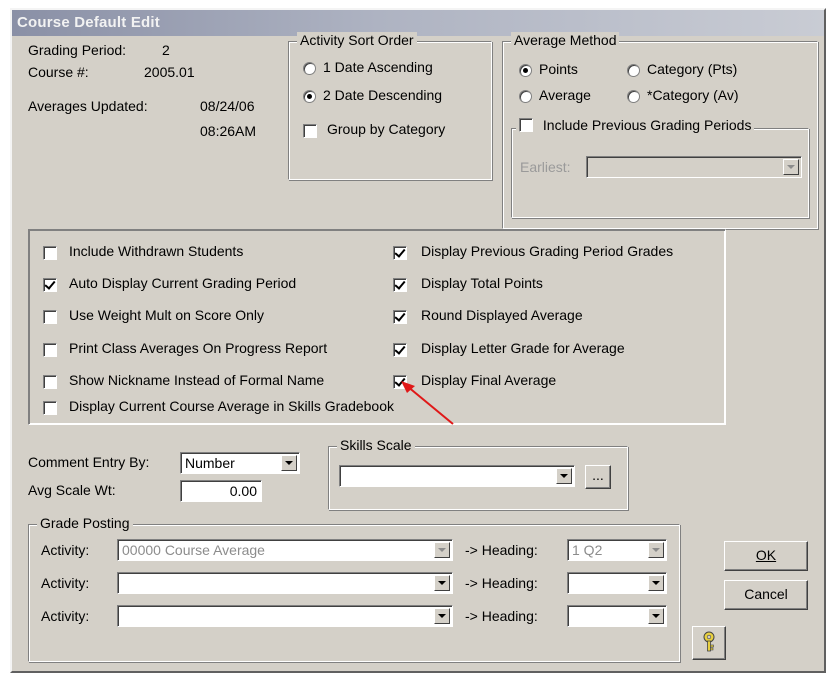 This screenshot has width=826, height=673. Describe the element at coordinates (501, 583) in the screenshot. I see `heading-label-2: -> Heading:` at that location.